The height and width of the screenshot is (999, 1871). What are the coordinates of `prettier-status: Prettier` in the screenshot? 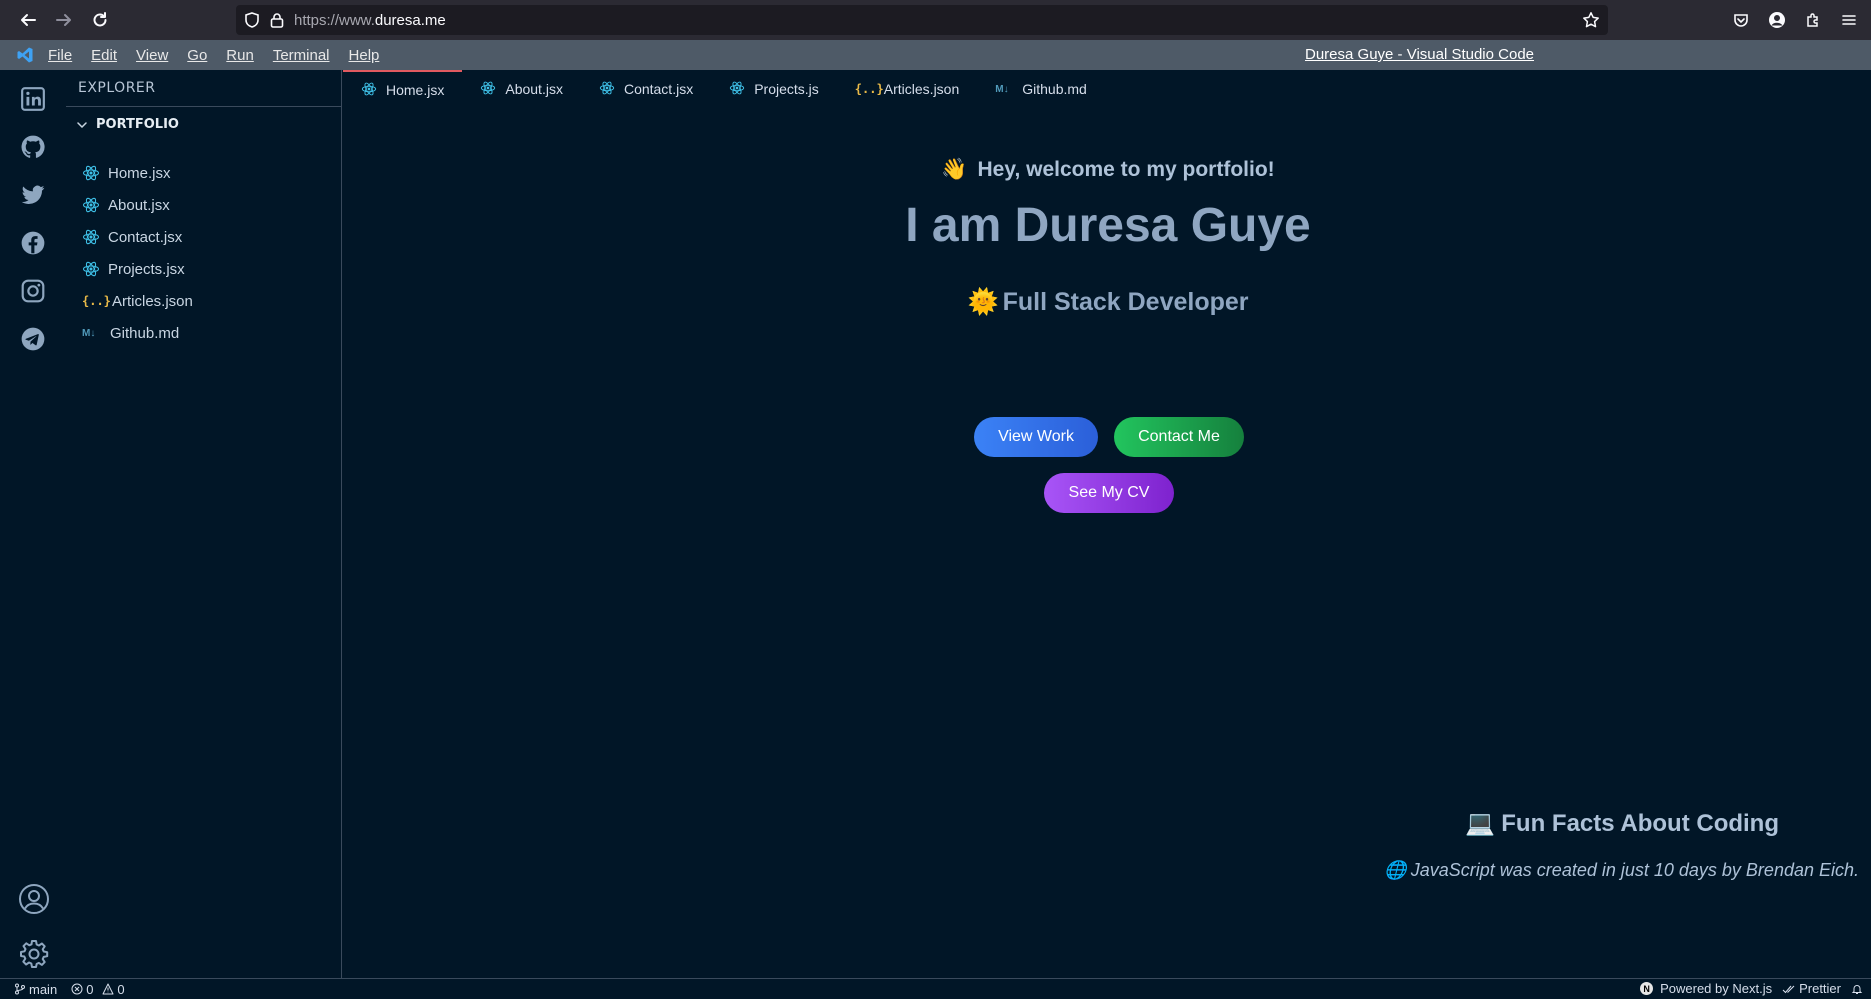 It's located at (1811, 988).